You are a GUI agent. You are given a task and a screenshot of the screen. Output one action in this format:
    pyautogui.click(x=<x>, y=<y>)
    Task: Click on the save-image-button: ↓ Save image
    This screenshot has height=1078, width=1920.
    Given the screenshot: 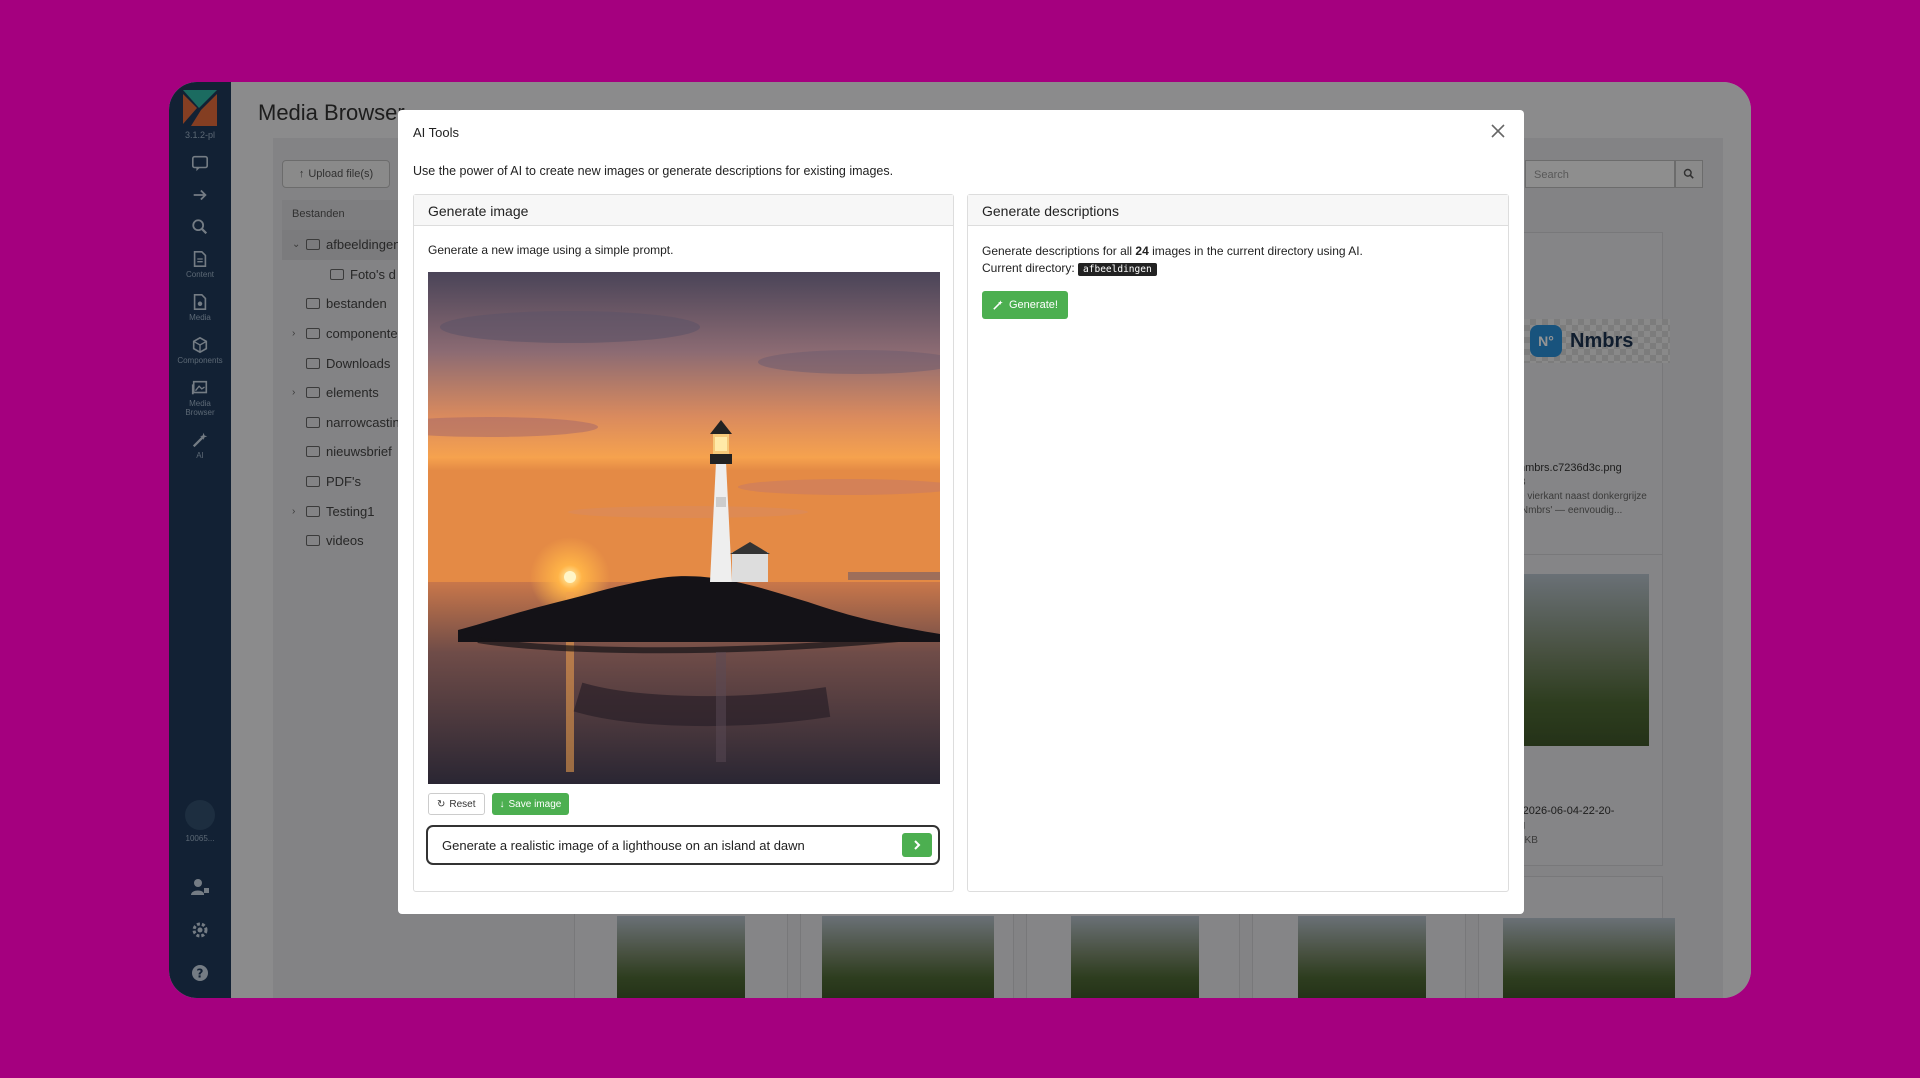 What is the action you would take?
    pyautogui.click(x=530, y=804)
    